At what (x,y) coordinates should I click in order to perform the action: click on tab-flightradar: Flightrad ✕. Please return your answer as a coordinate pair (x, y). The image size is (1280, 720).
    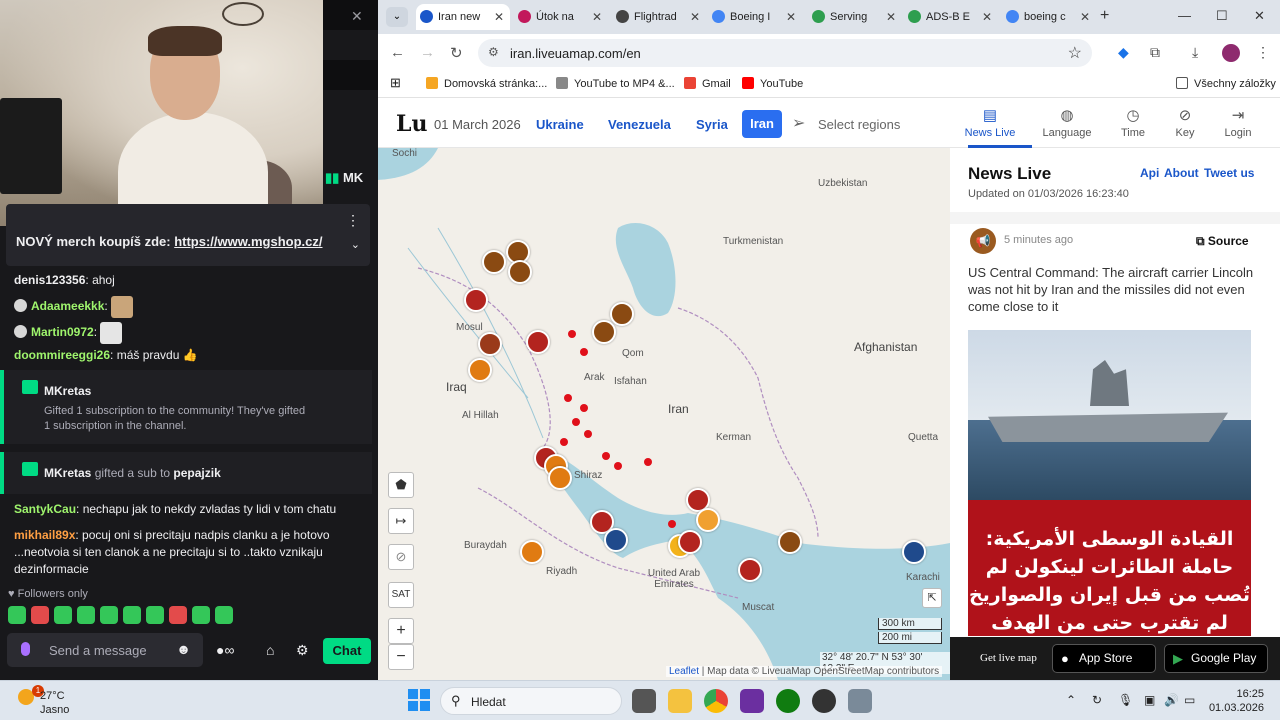
    Looking at the image, I should click on (659, 17).